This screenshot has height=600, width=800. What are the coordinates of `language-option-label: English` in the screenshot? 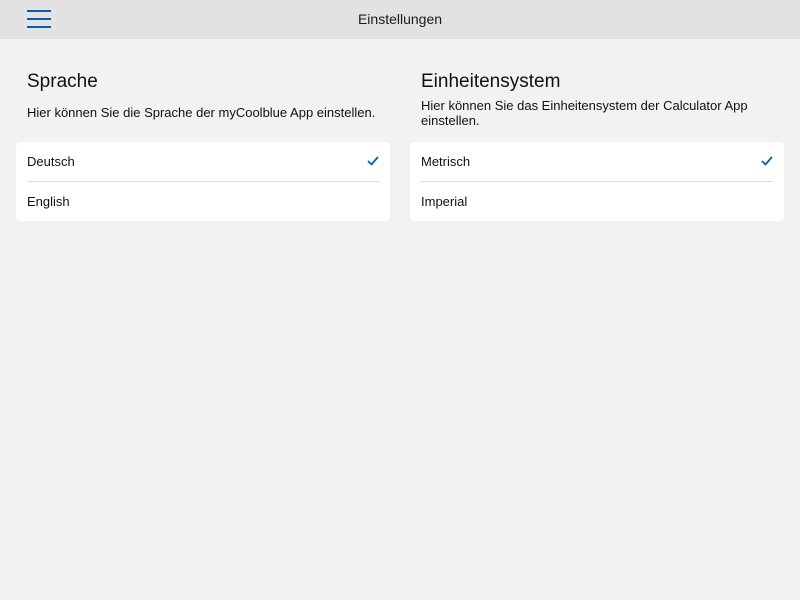 It's located at (48, 201).